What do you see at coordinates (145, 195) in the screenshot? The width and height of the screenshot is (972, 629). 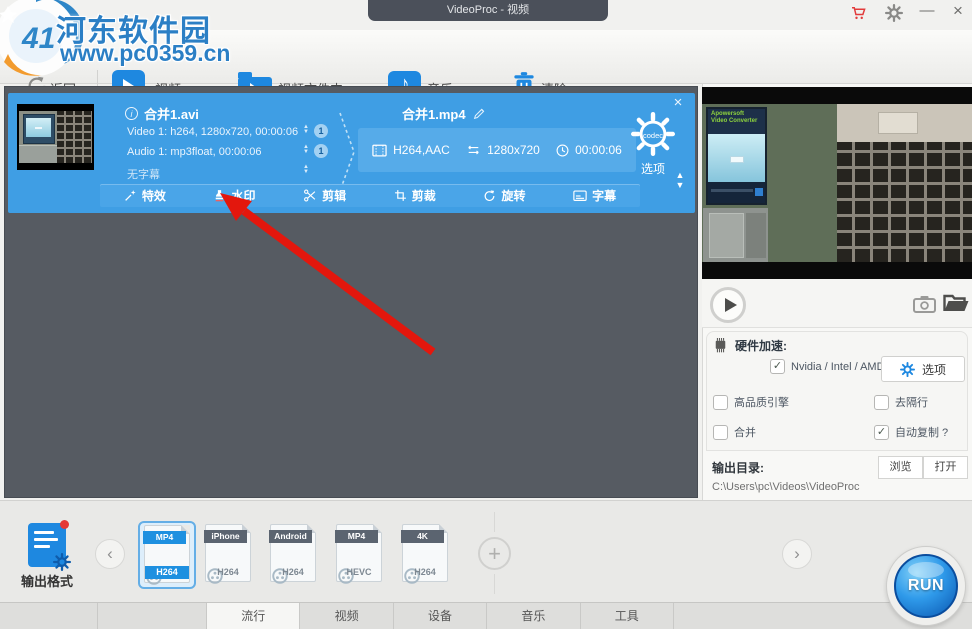 I see `effects-tool: 特效` at bounding box center [145, 195].